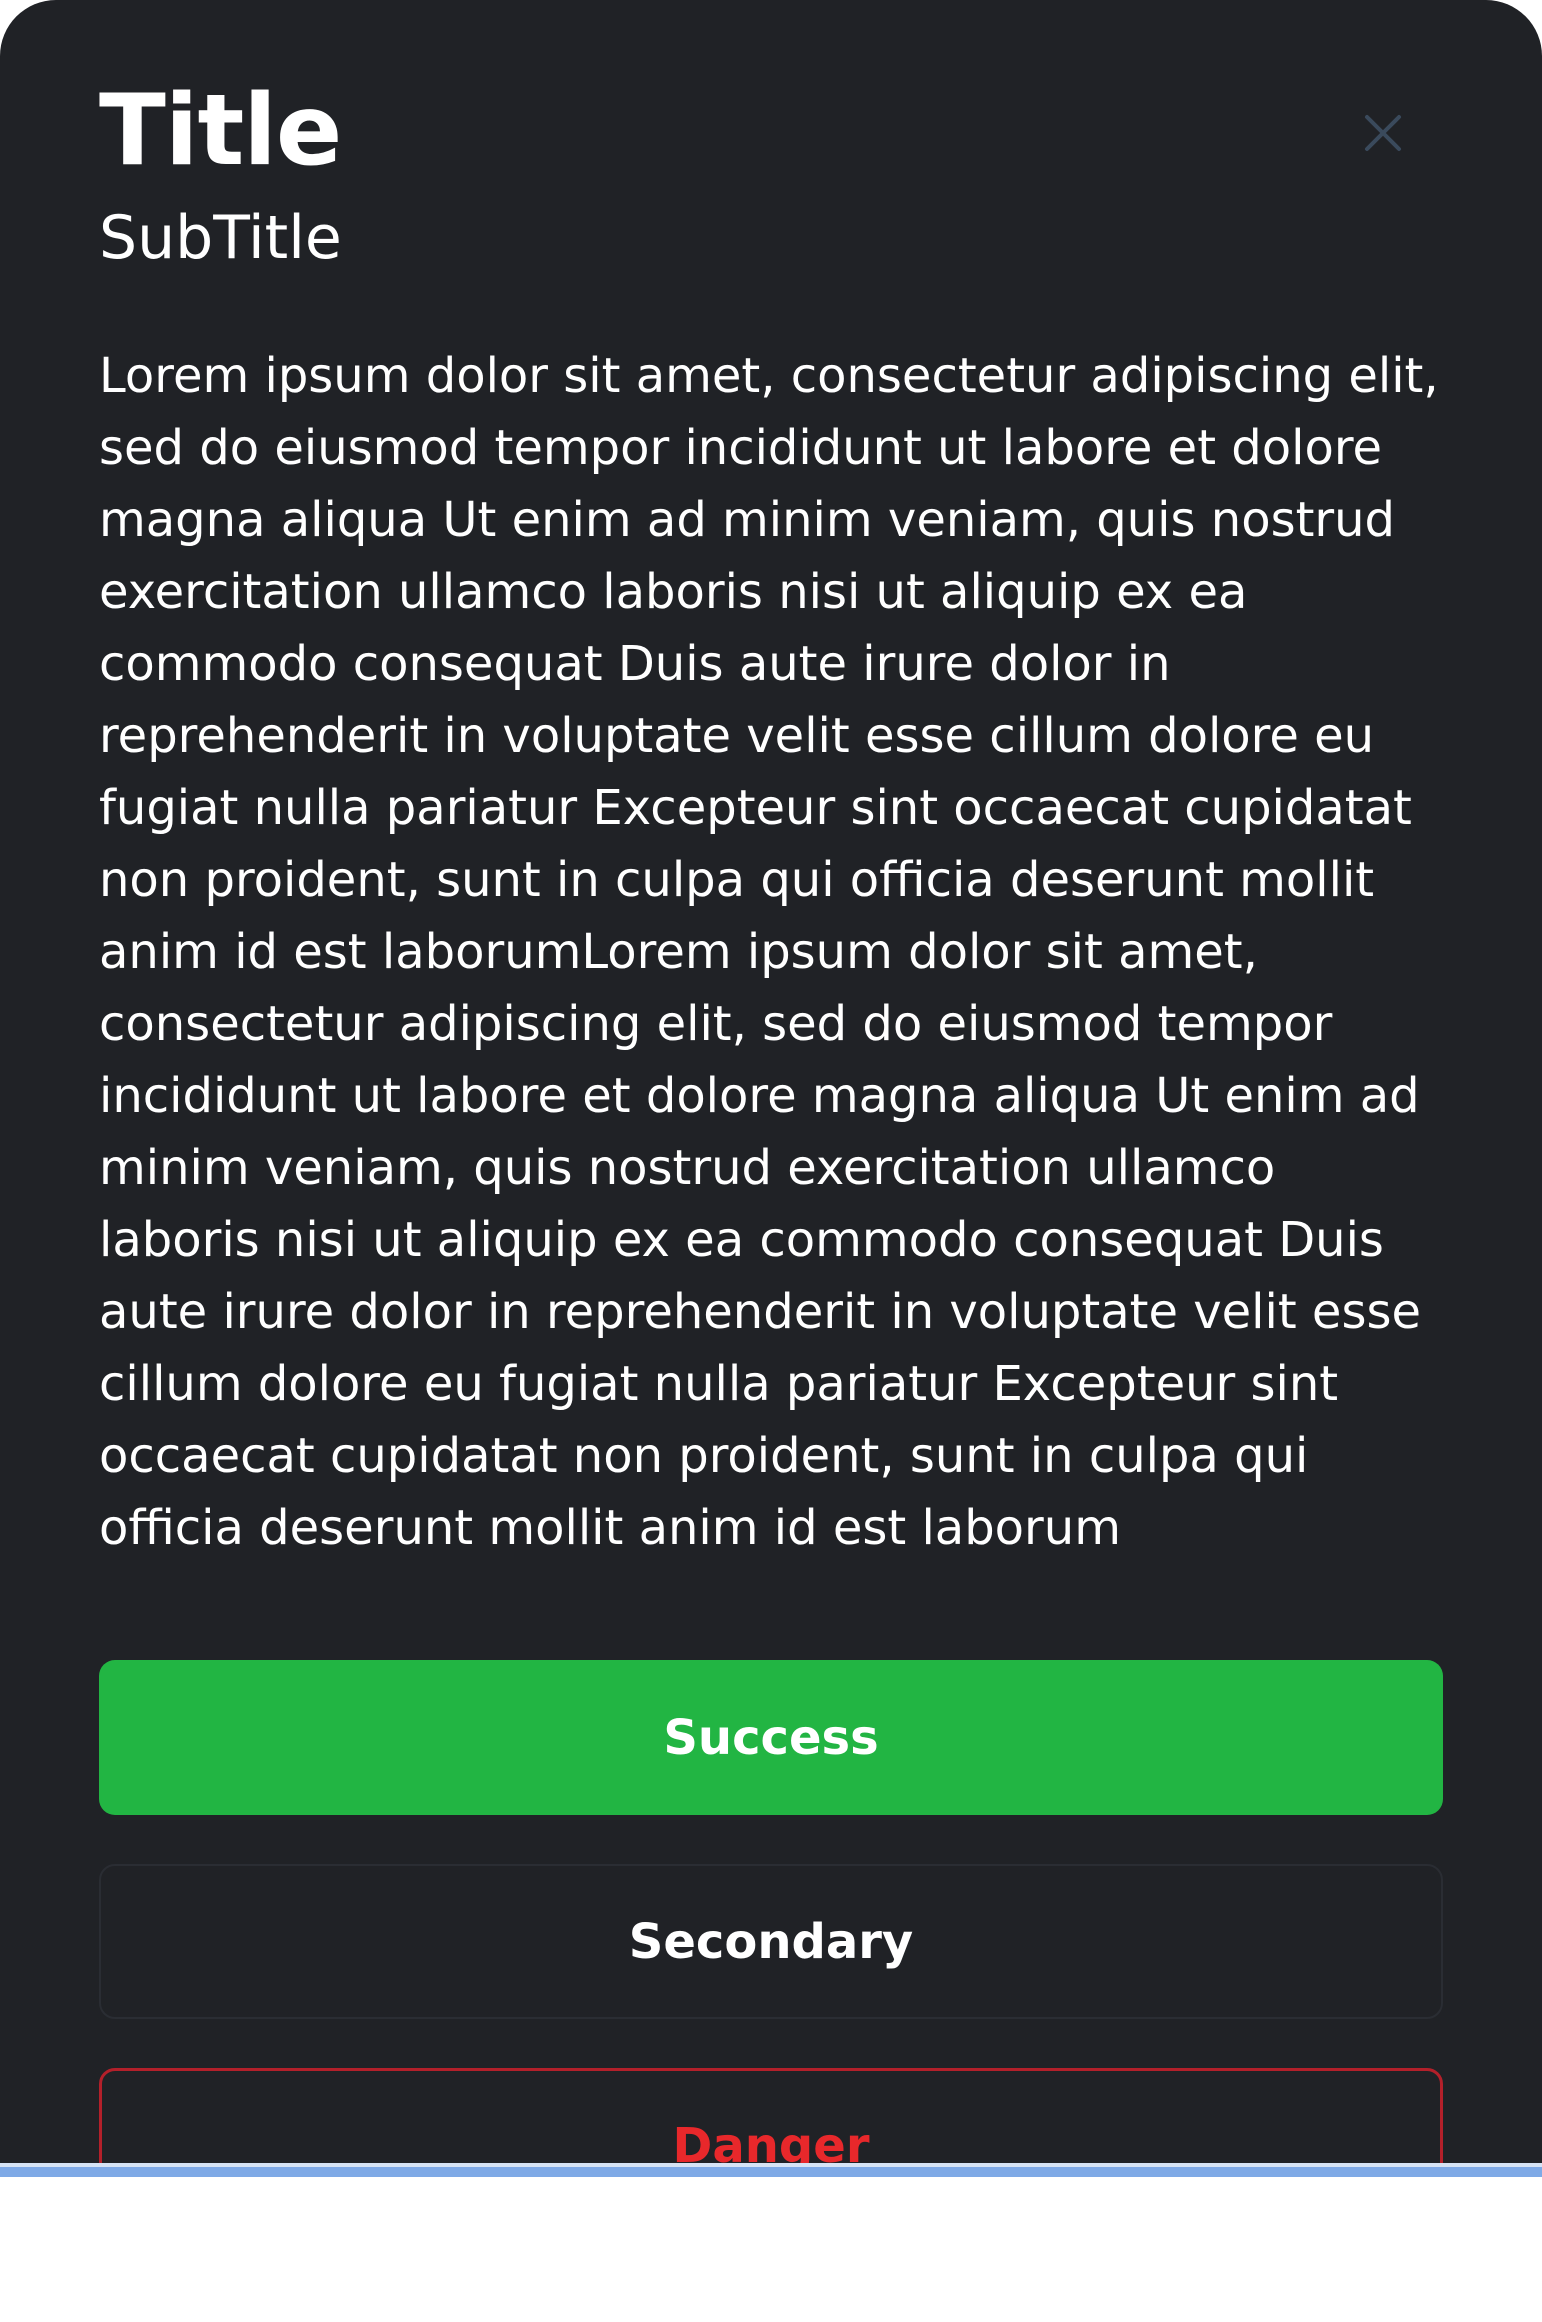 This screenshot has width=1542, height=2322. I want to click on secondary-button-label: Secondary, so click(771, 1941).